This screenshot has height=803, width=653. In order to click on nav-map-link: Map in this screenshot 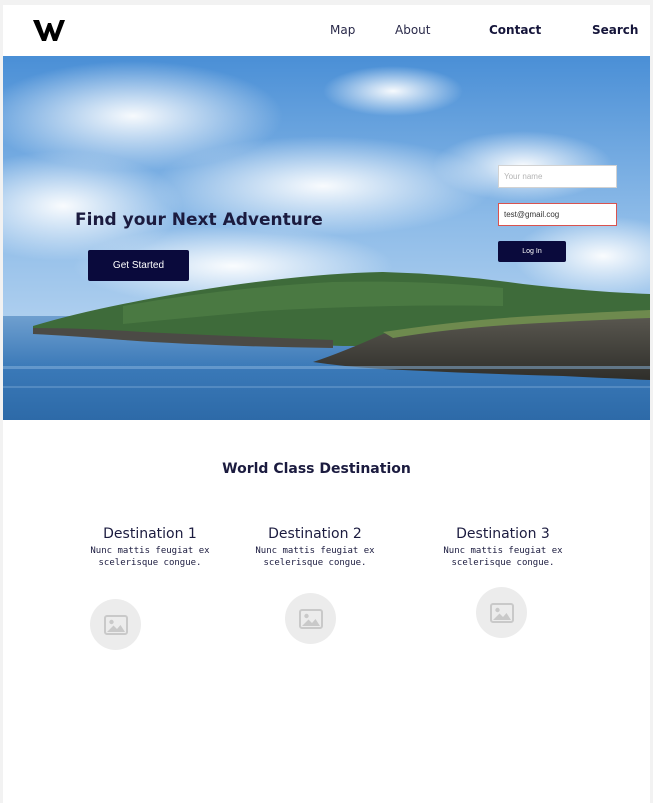, I will do `click(342, 30)`.